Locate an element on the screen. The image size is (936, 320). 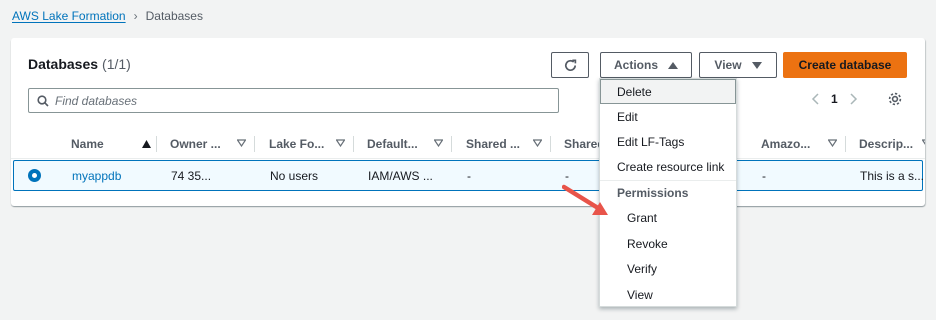
chevron-right-icon: › is located at coordinates (135, 16).